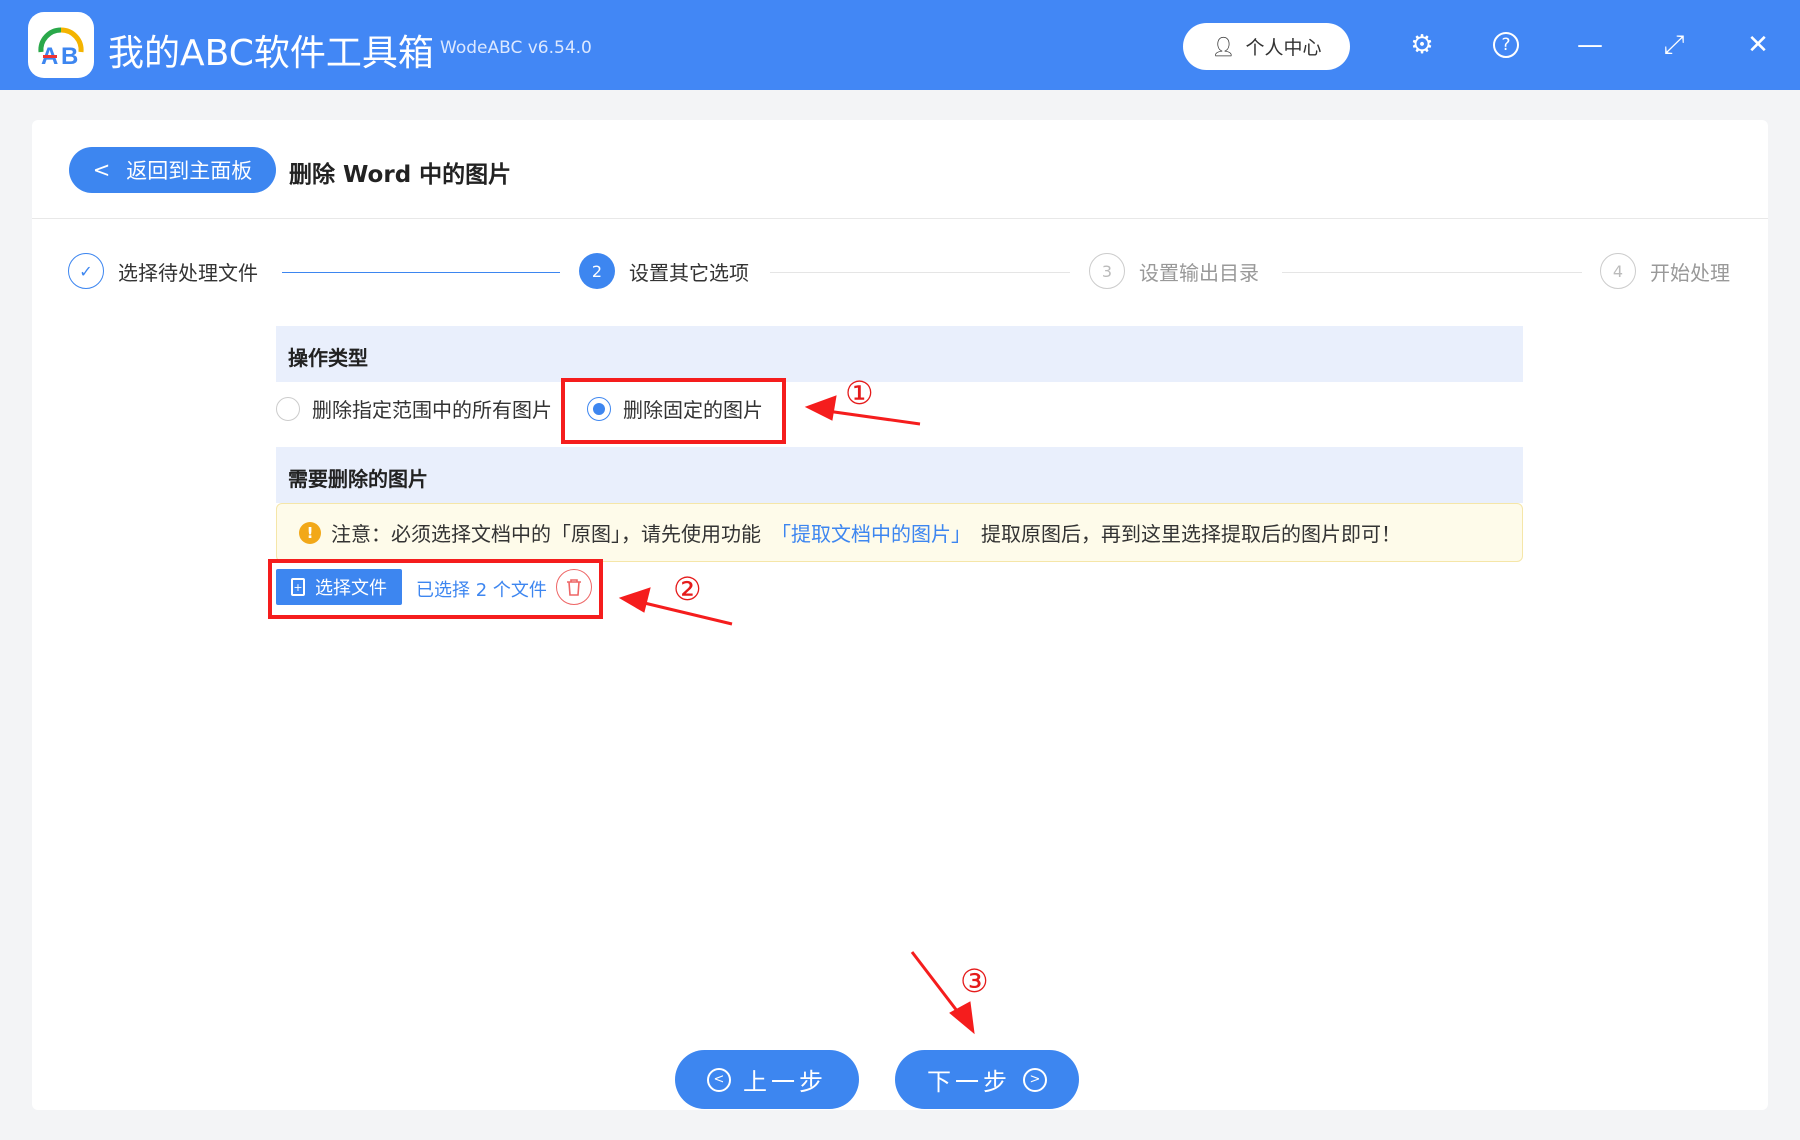 The height and width of the screenshot is (1140, 1800). I want to click on annotation-arrows, so click(796, 715).